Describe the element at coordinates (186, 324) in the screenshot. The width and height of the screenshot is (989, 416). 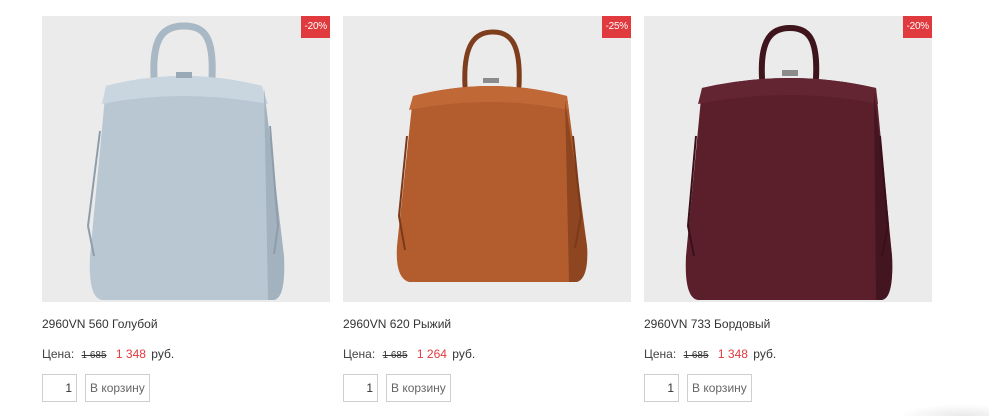
I see `product-title: 2960VN 560 Голубой` at that location.